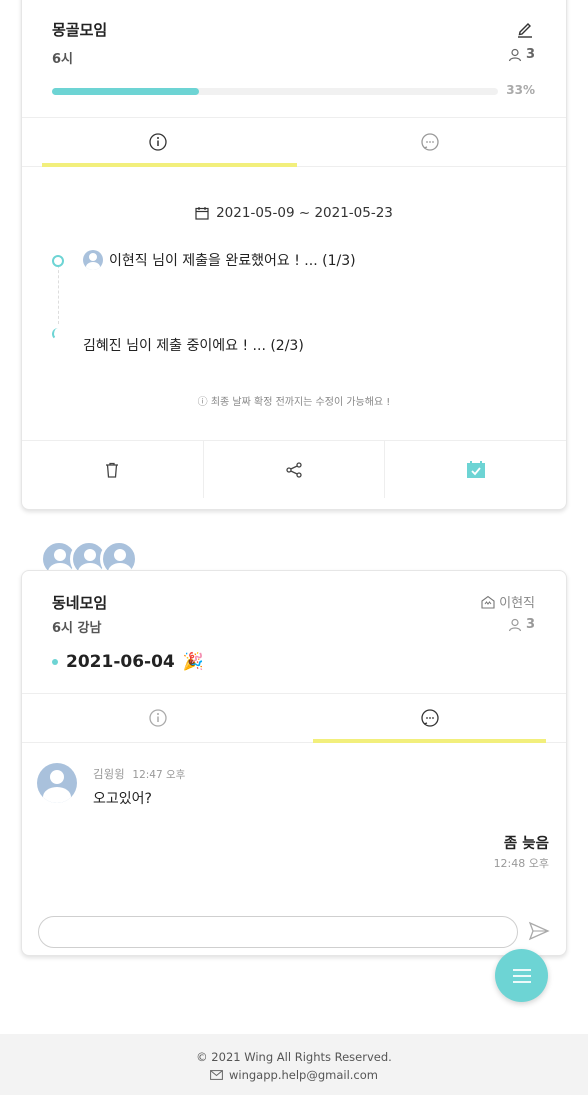 This screenshot has height=1095, width=588. What do you see at coordinates (294, 213) in the screenshot?
I see `date-range: 2021-05-09 ~ 2021-05-23` at bounding box center [294, 213].